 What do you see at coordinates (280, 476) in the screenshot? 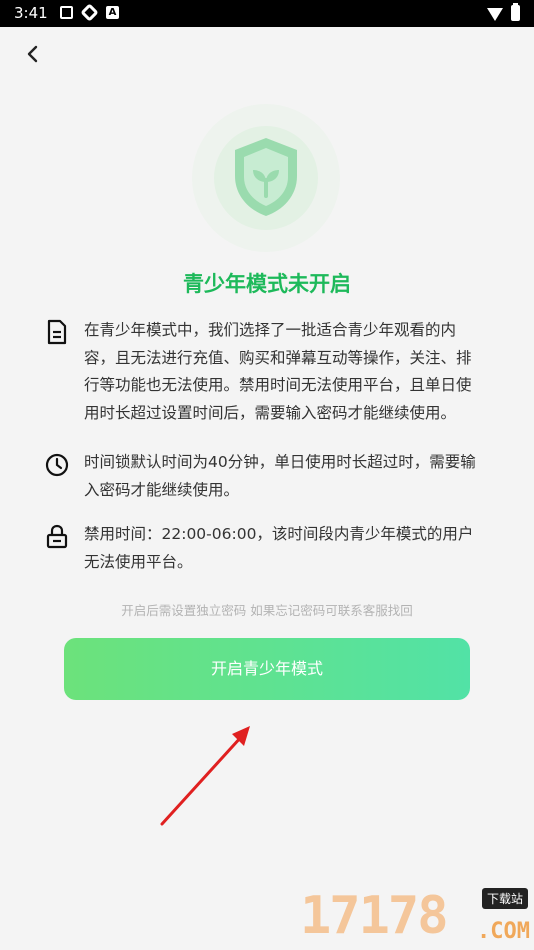
I see `info-text: 时间锁默认时间为40分钟，单日使用时长超过时，需要输入密码才能继续使用。` at bounding box center [280, 476].